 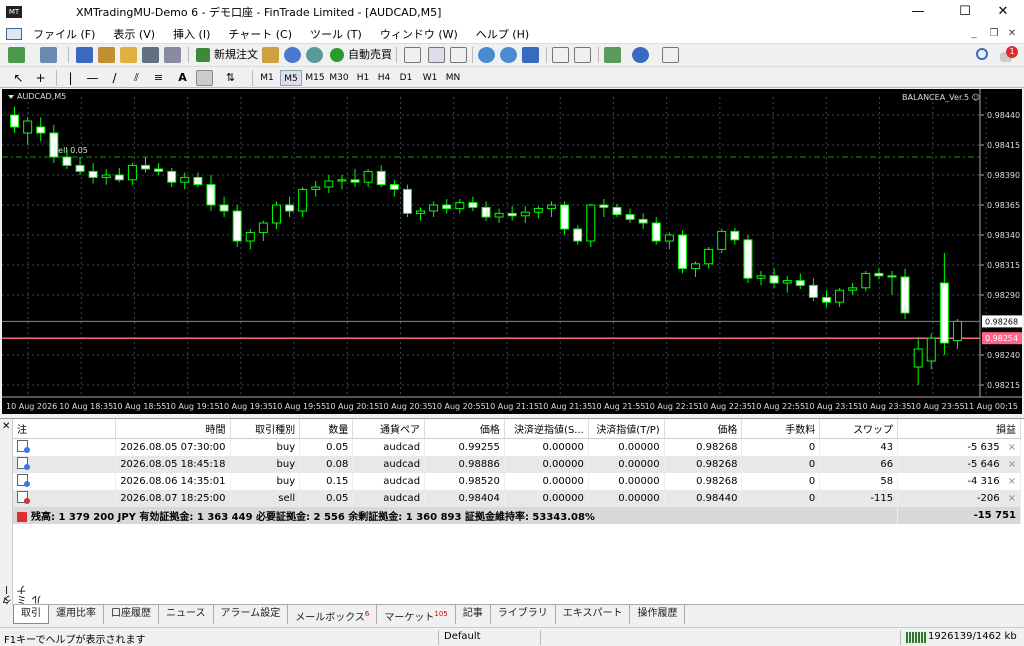 I want to click on child-restore-button: ❐, so click(x=994, y=33).